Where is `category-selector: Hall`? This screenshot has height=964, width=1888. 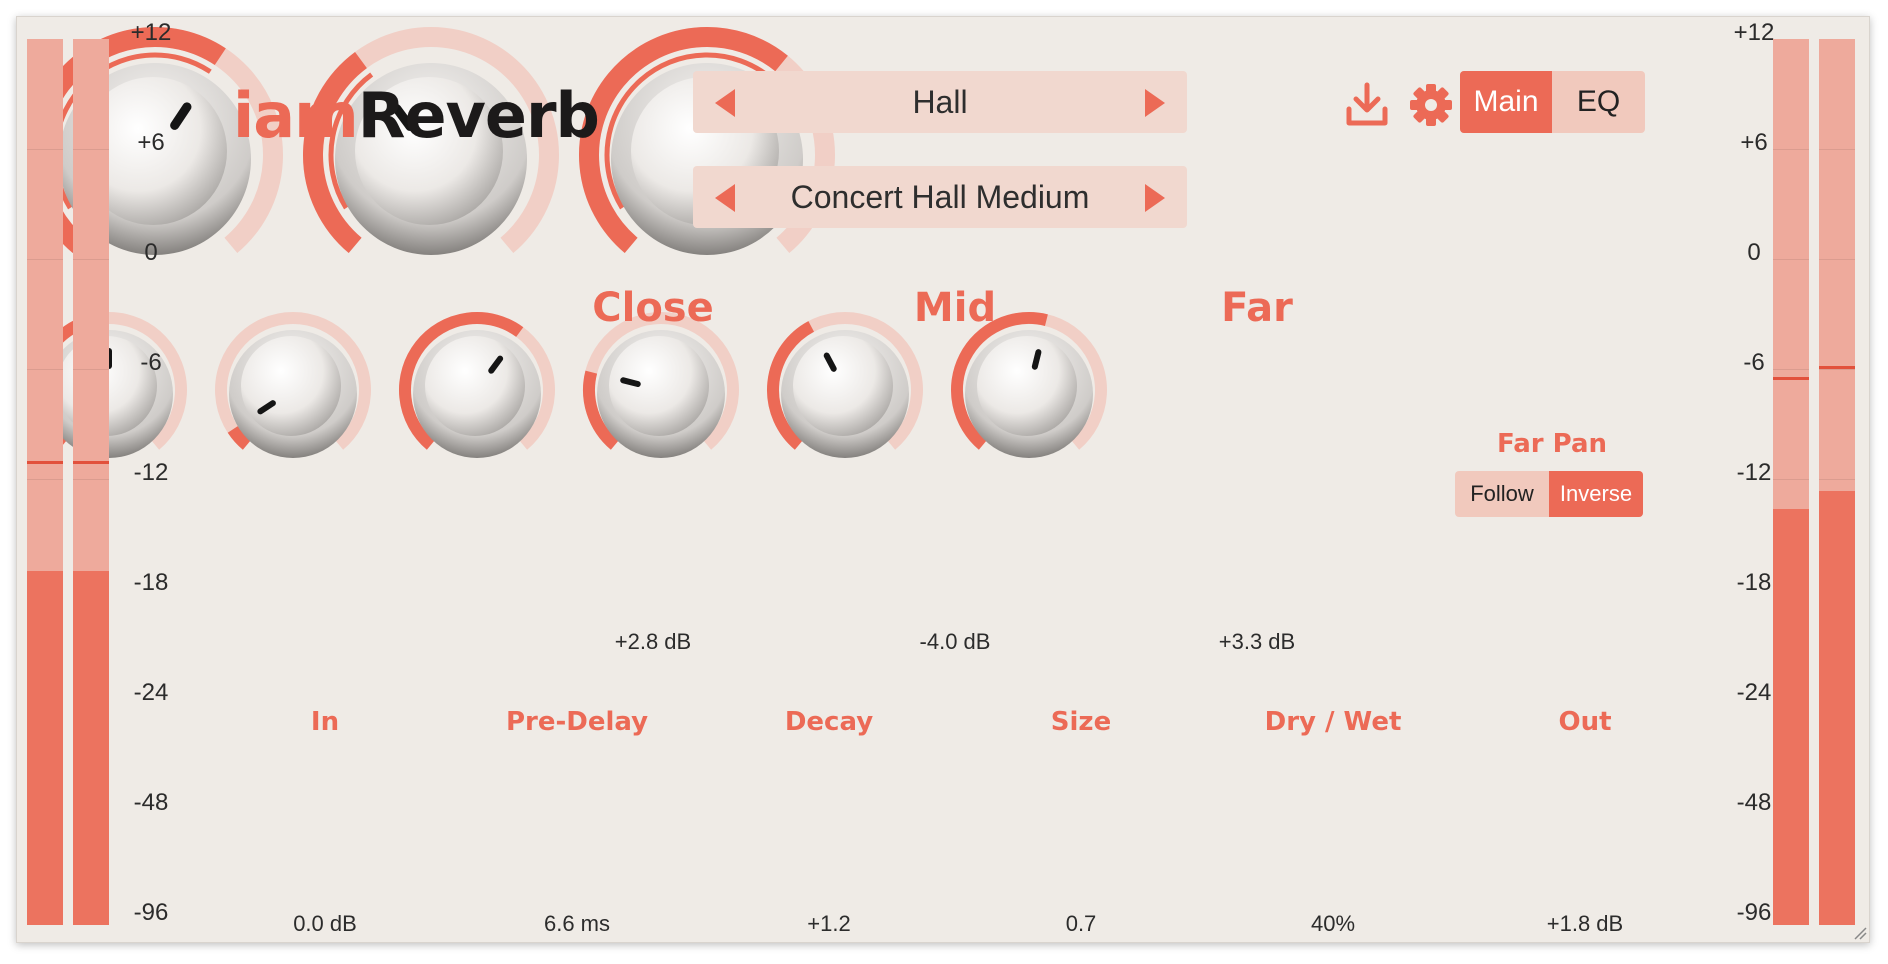
category-selector: Hall is located at coordinates (940, 102).